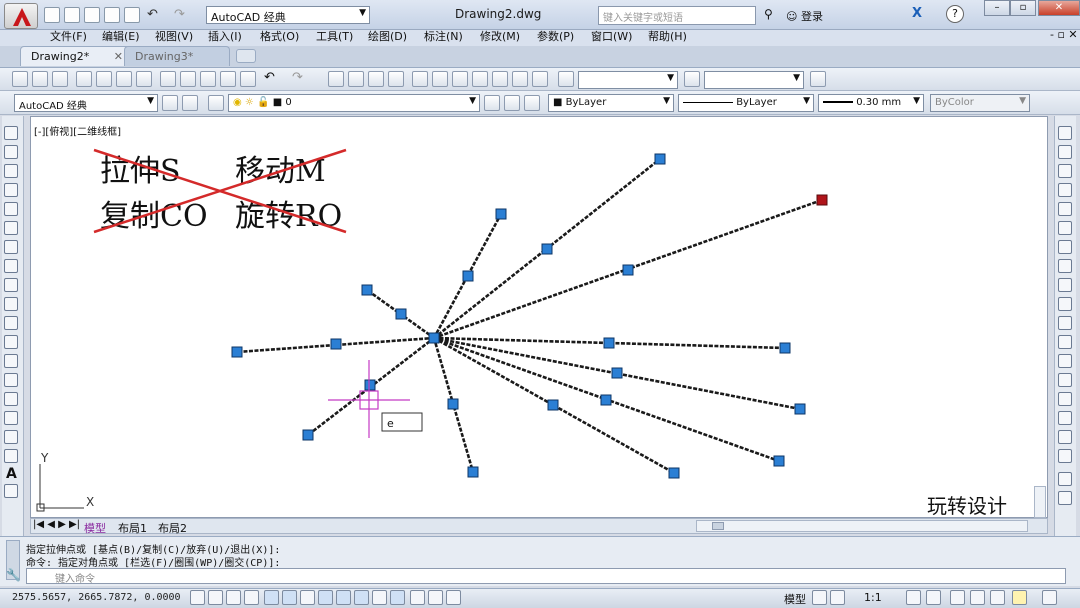 This screenshot has width=1080, height=608. I want to click on search-input: 键入关键字或短语, so click(677, 15).